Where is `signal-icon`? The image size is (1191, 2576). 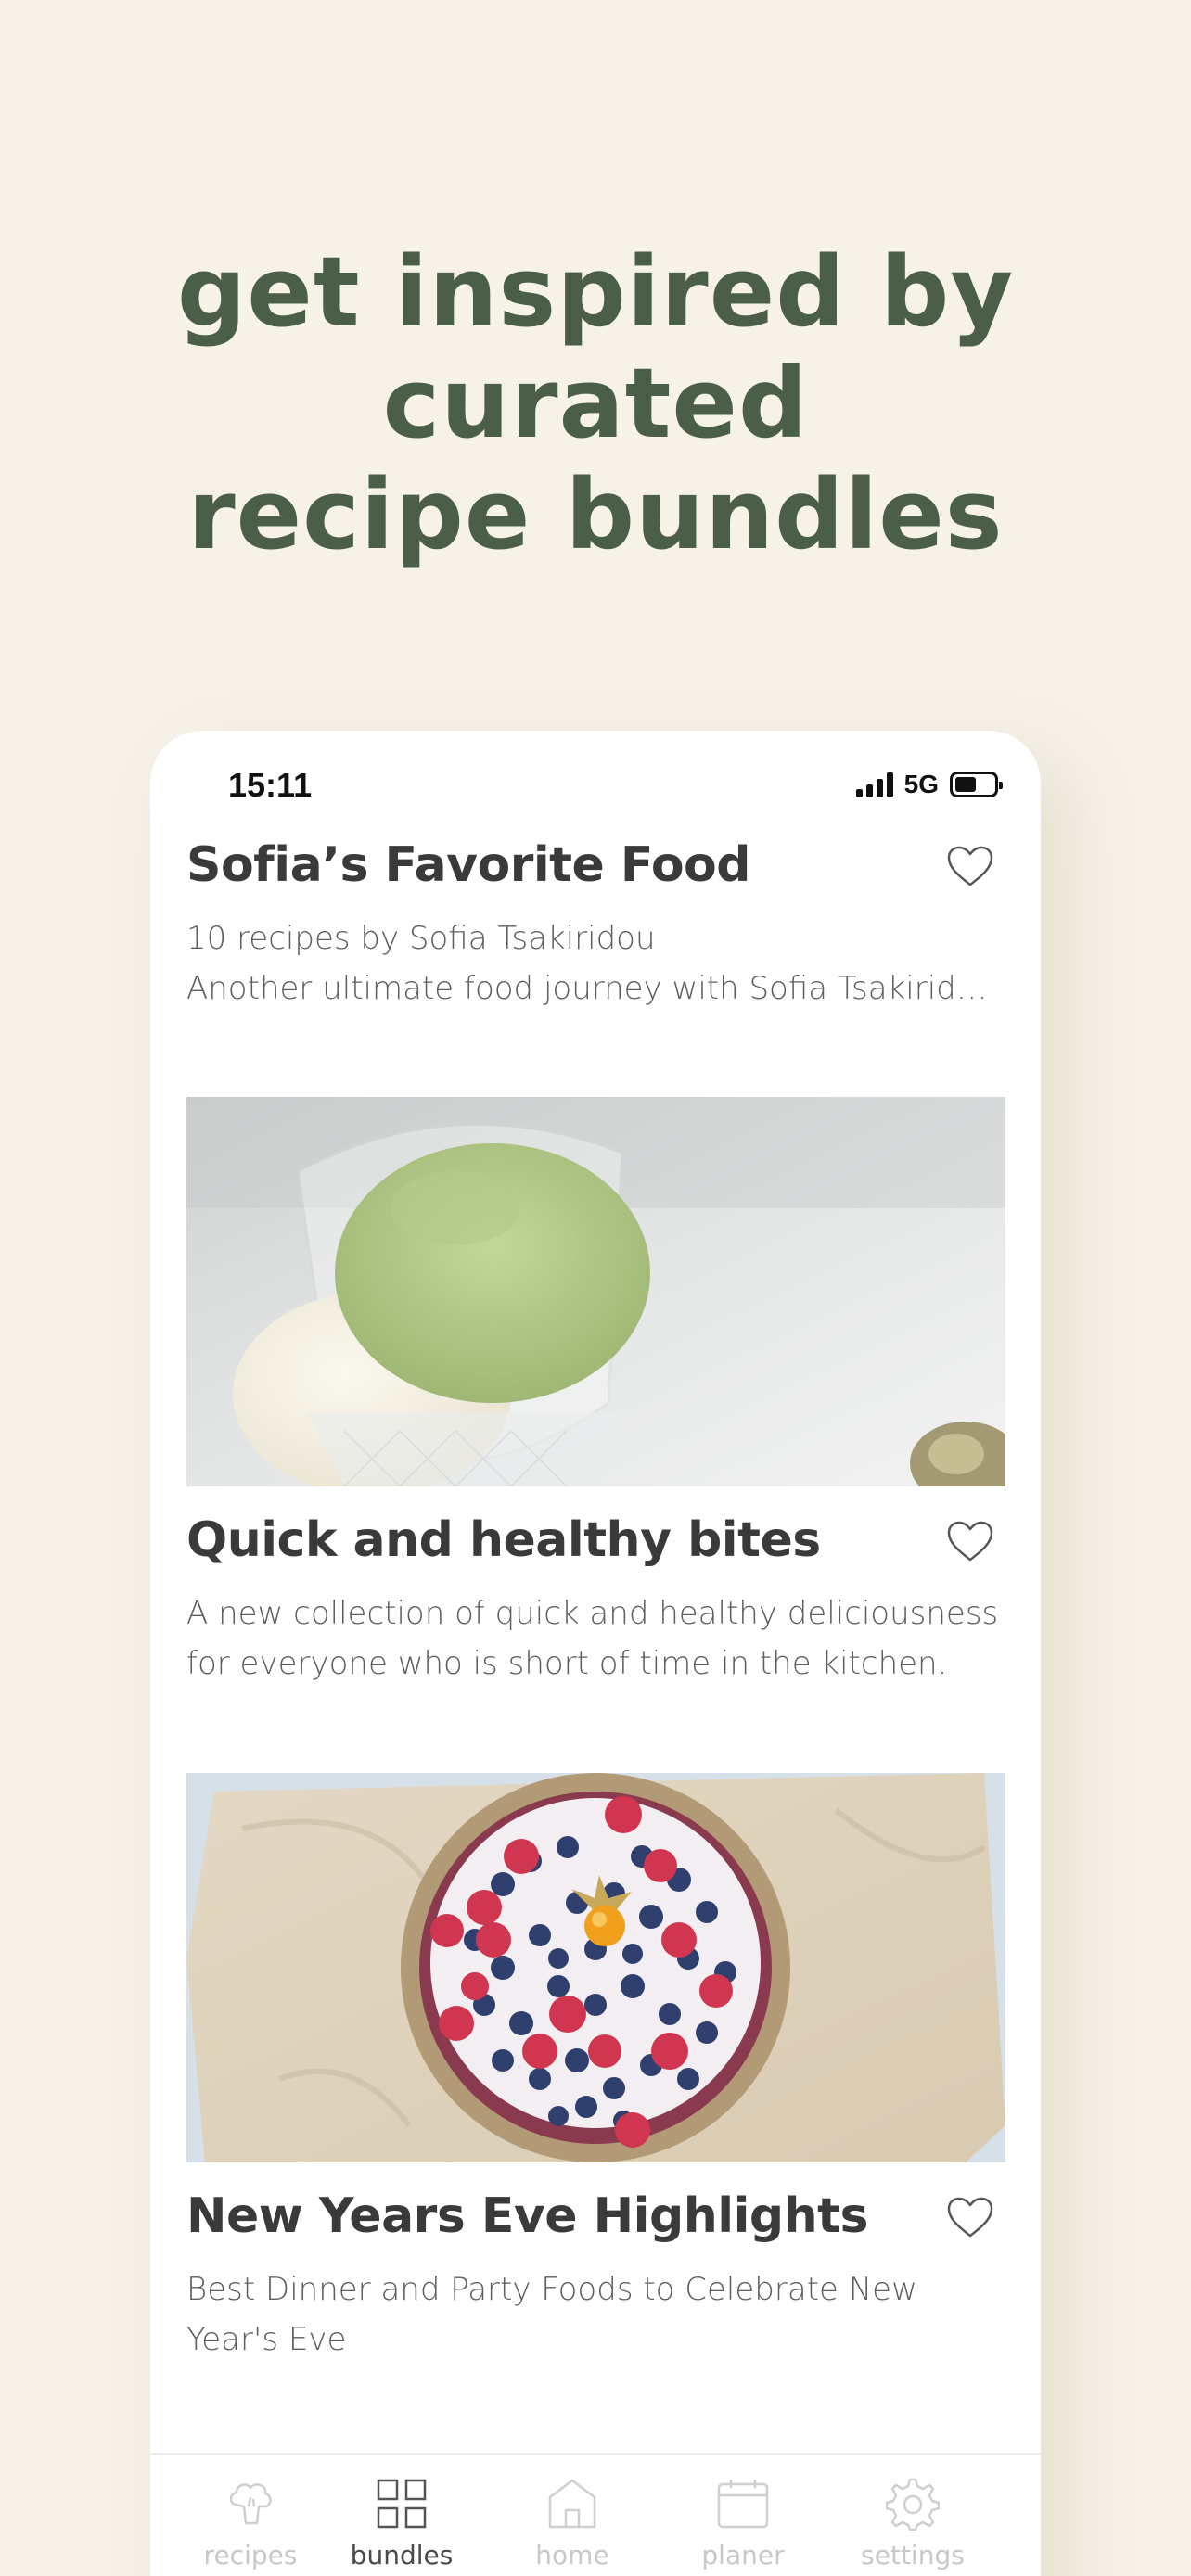
signal-icon is located at coordinates (874, 784).